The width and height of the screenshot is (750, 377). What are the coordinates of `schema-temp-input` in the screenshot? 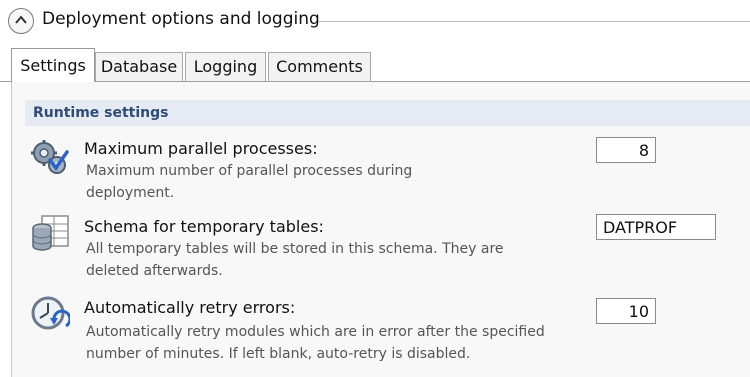 It's located at (656, 227).